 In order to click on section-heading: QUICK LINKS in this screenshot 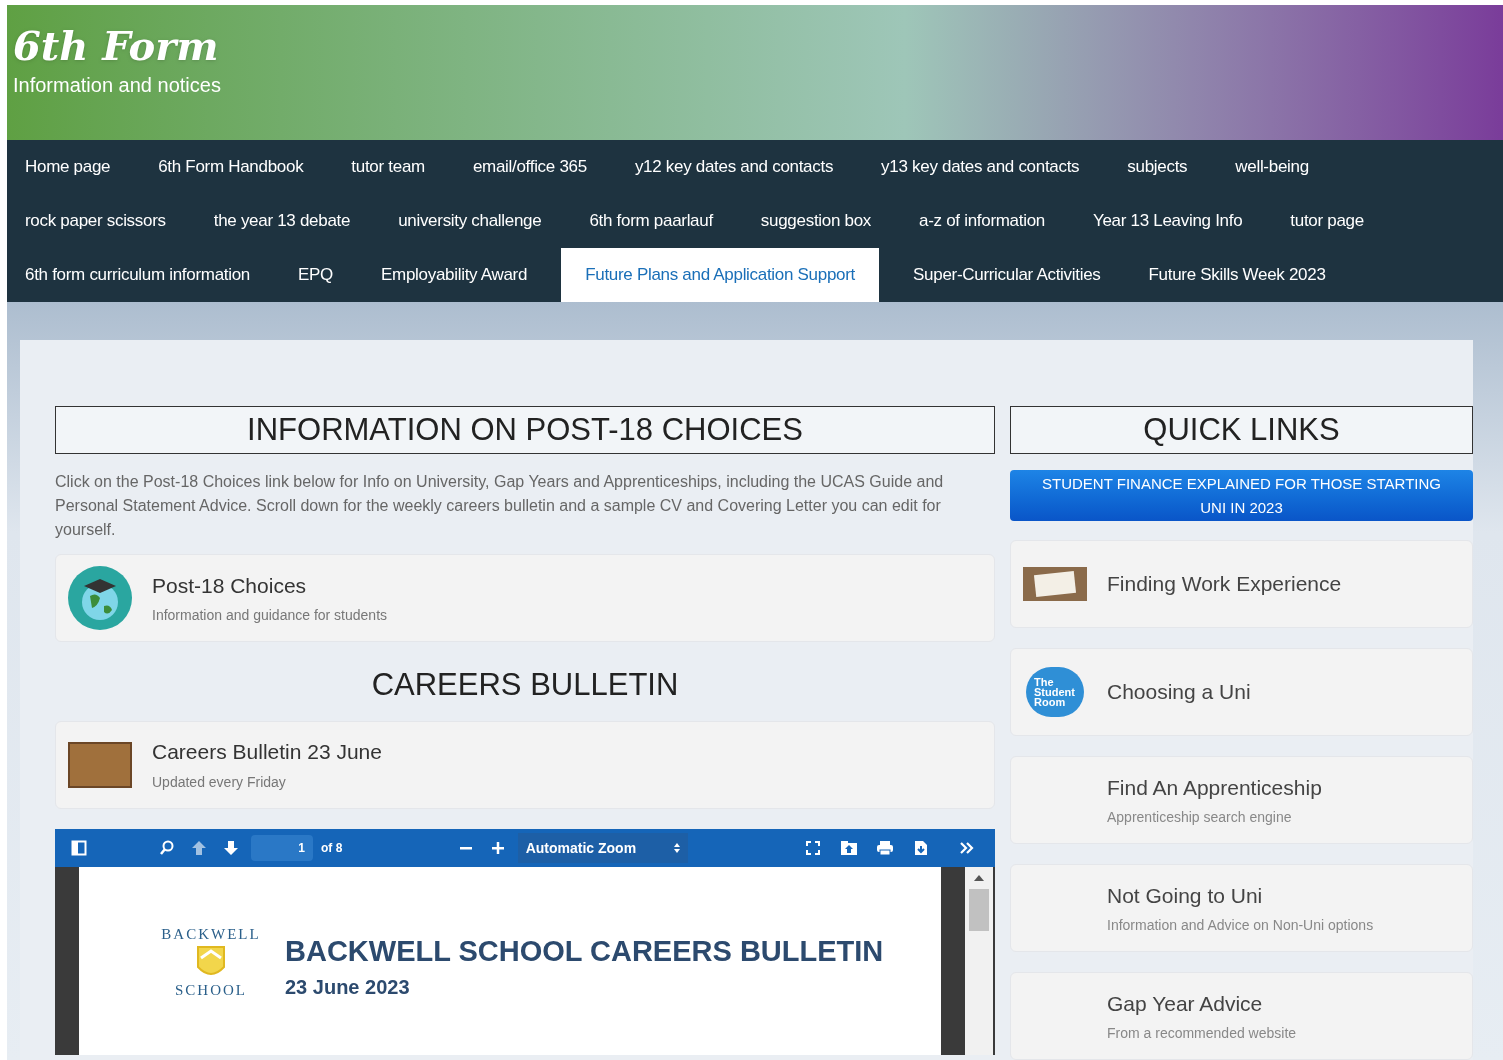, I will do `click(1241, 430)`.